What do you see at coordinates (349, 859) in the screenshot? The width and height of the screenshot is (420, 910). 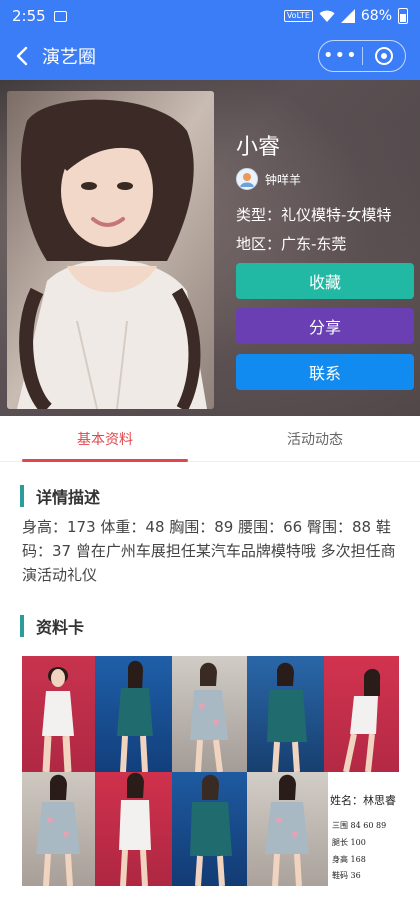 I see `card-height: 身高 168` at bounding box center [349, 859].